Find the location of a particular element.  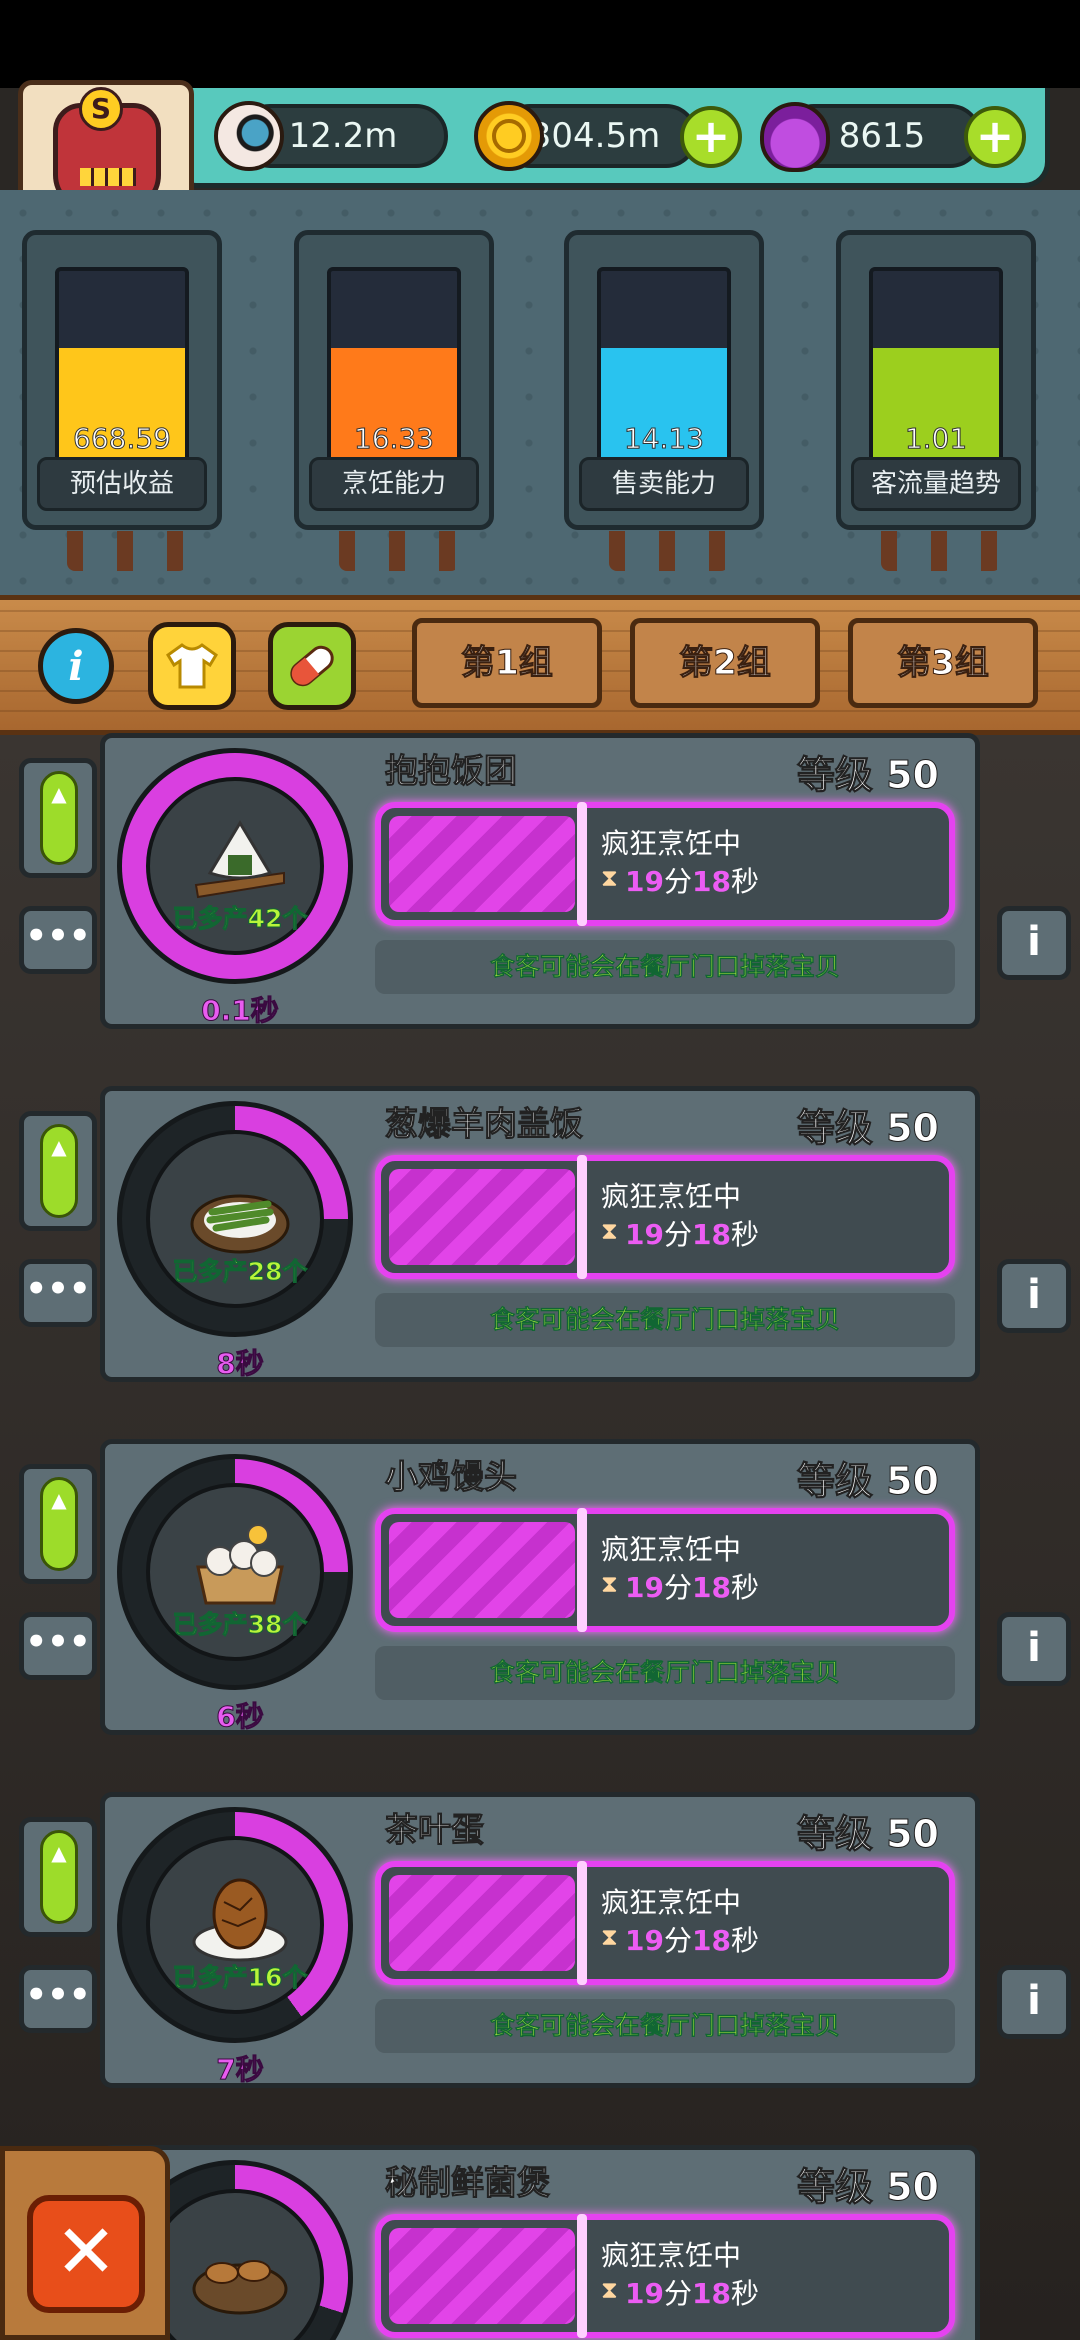

add-potions-button: + is located at coordinates (995, 137).